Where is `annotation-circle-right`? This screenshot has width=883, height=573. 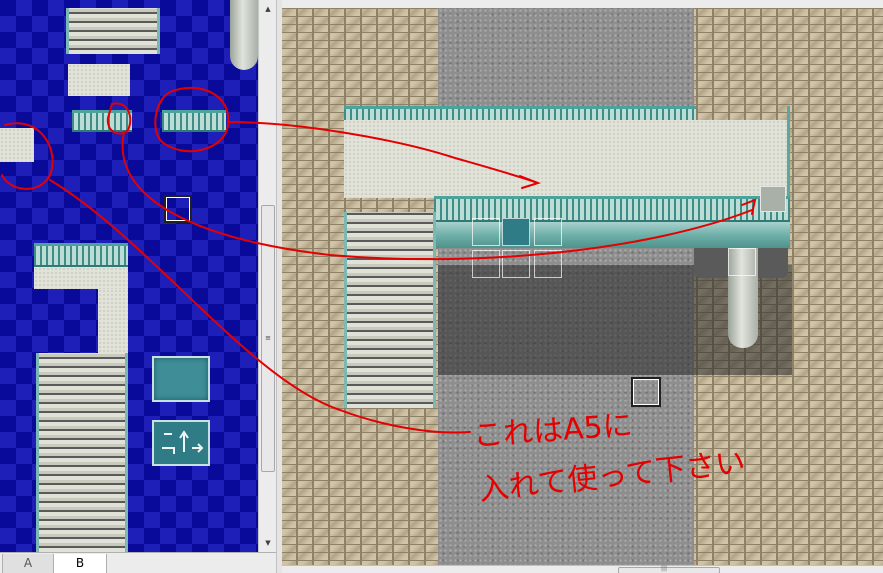 annotation-circle-right is located at coordinates (192, 119).